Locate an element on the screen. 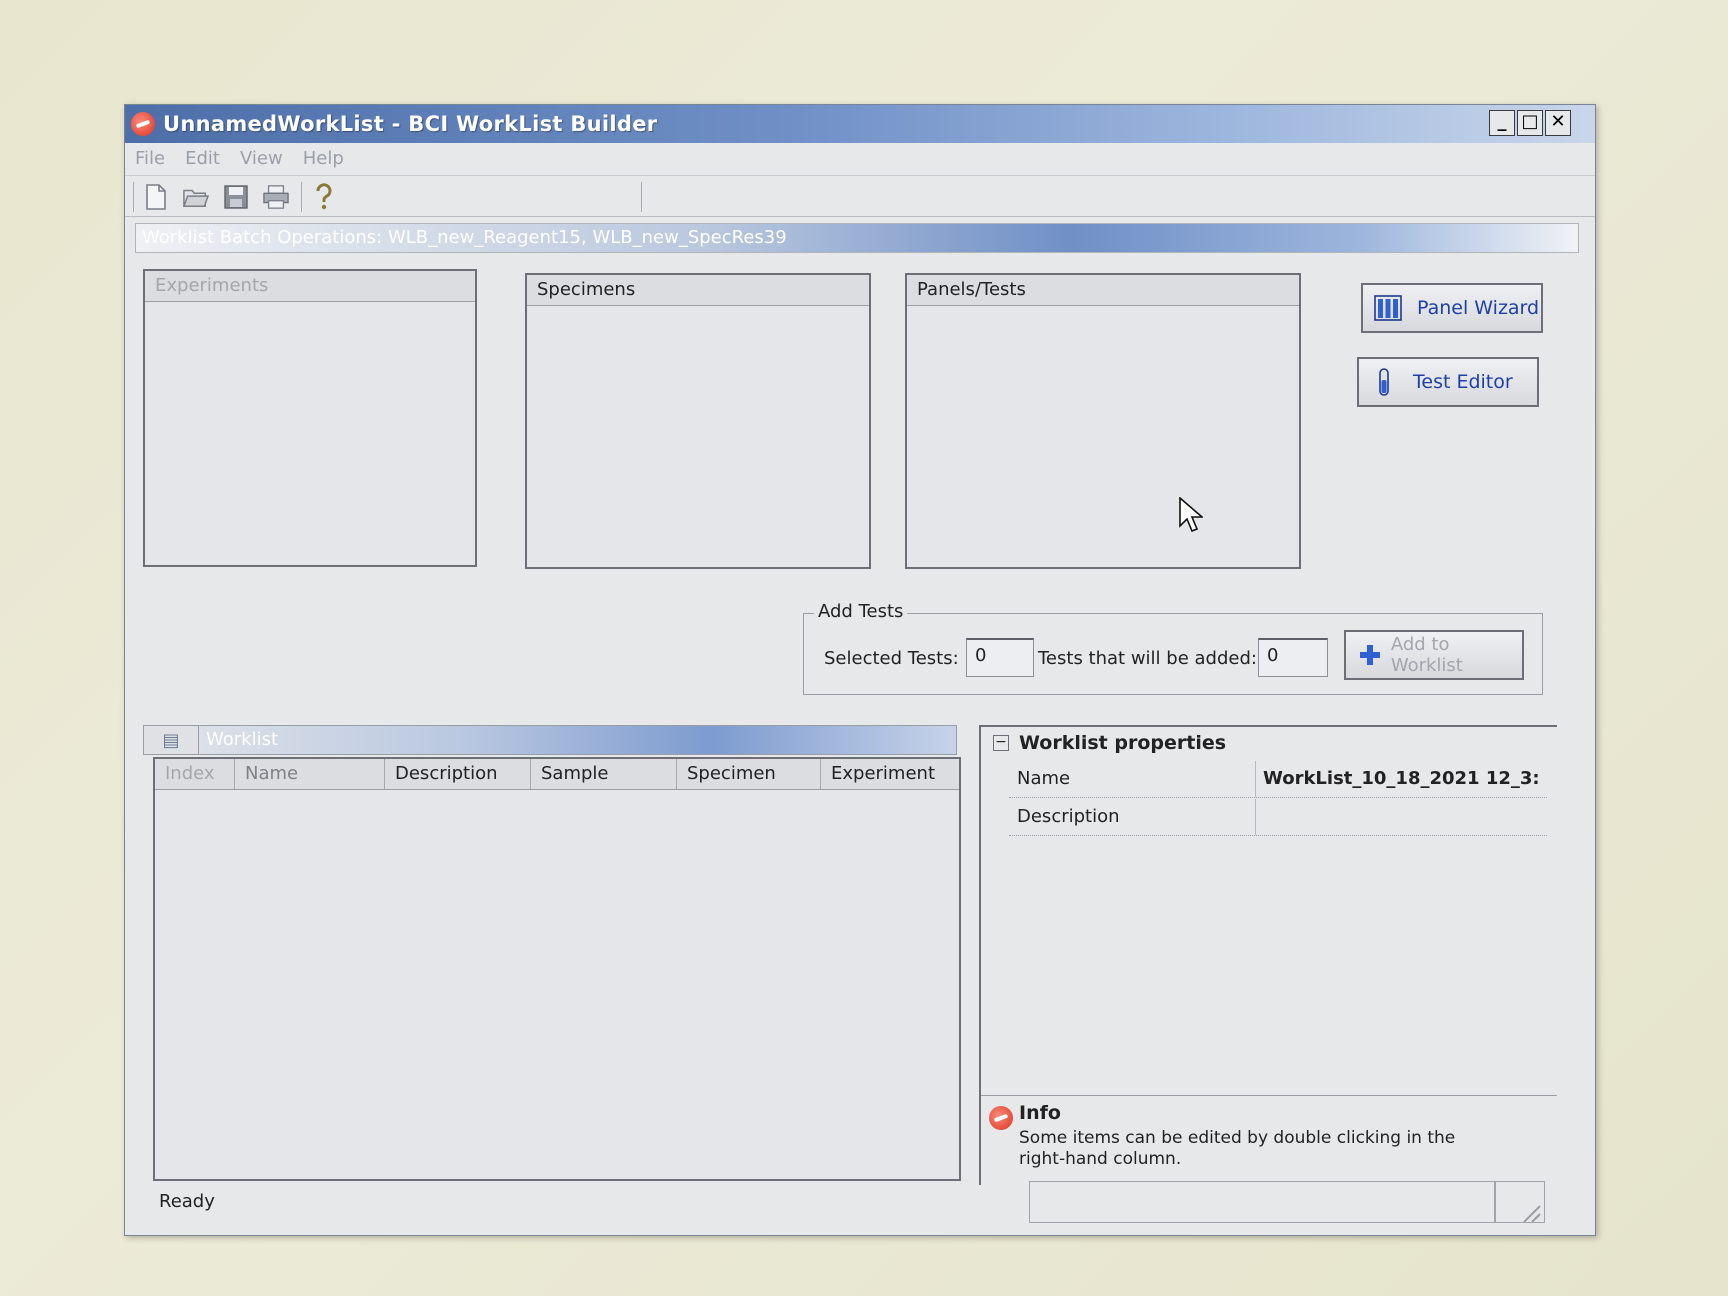 The height and width of the screenshot is (1296, 1728). properties-header: − Worklist properties is located at coordinates (1269, 743).